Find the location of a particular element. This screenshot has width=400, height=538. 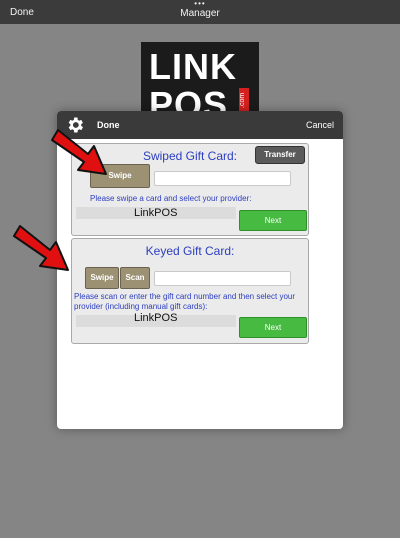

keyed-provider-label: LinkPOS is located at coordinates (156, 318).